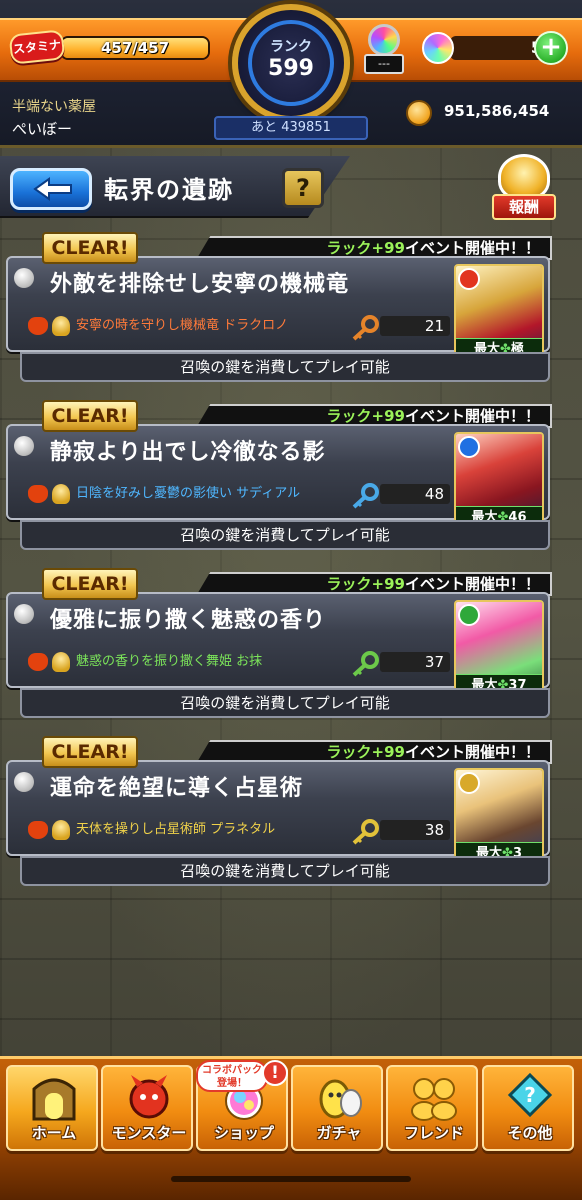 Image resolution: width=582 pixels, height=1200 pixels. What do you see at coordinates (291, 68) in the screenshot?
I see `rank-value: 599` at bounding box center [291, 68].